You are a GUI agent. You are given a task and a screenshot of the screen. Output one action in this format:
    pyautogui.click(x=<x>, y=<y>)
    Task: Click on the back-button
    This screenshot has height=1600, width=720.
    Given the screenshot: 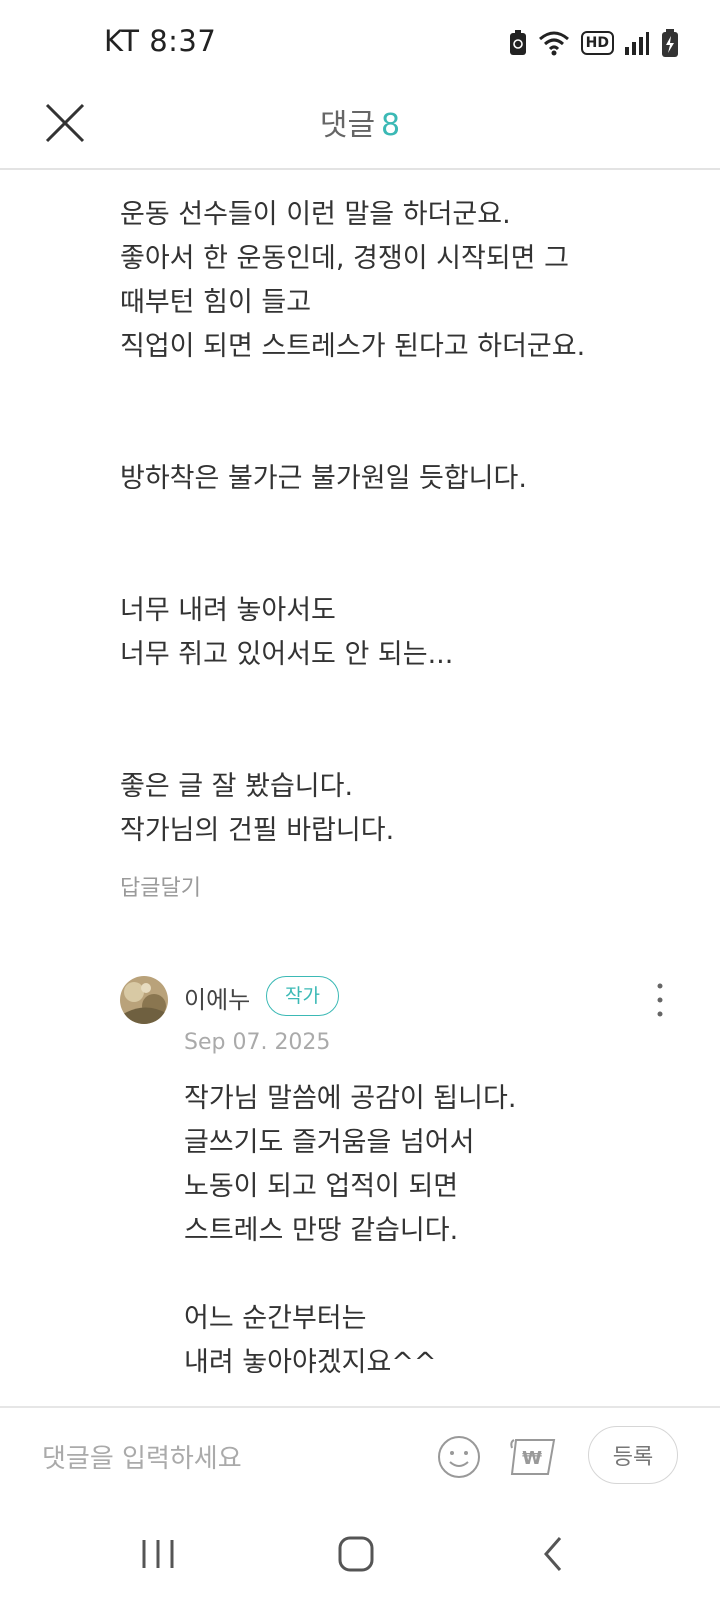 What is the action you would take?
    pyautogui.click(x=554, y=1554)
    